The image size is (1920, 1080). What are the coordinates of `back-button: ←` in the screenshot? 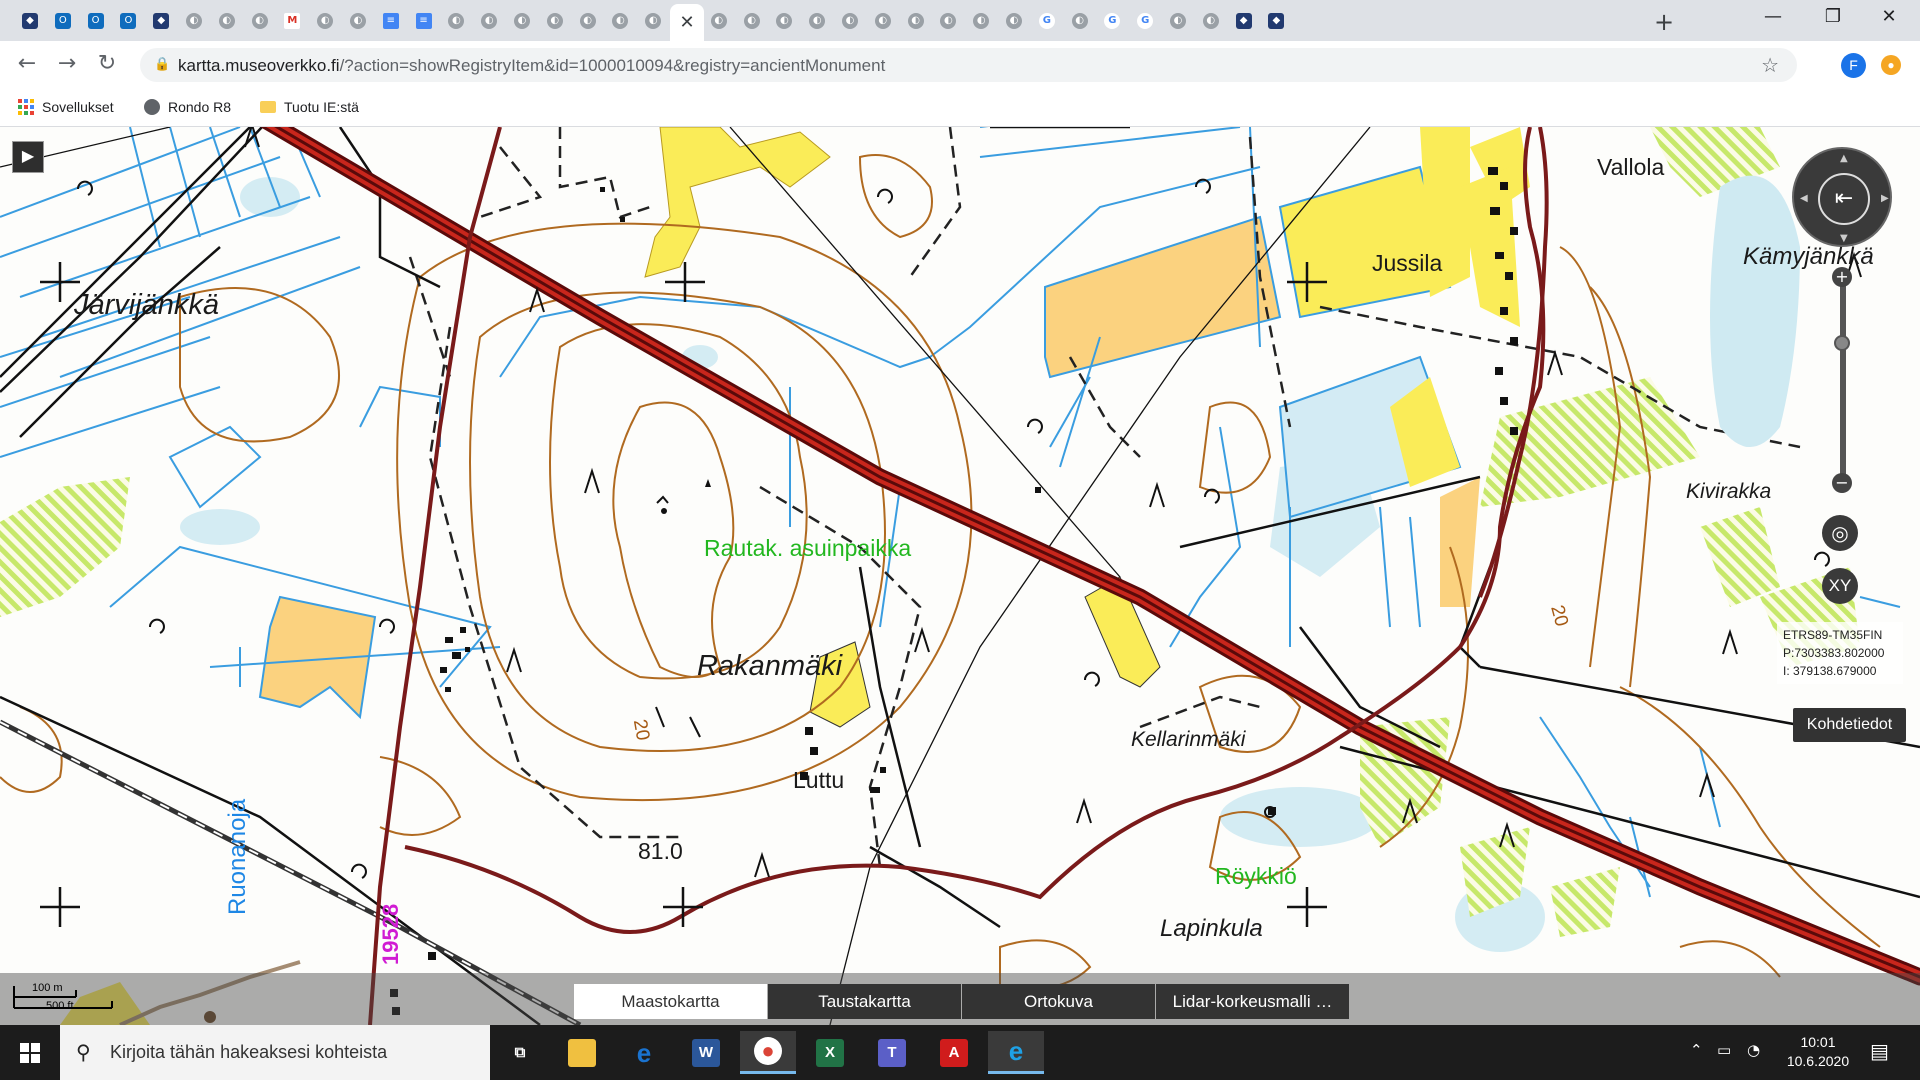 It's located at (27, 64).